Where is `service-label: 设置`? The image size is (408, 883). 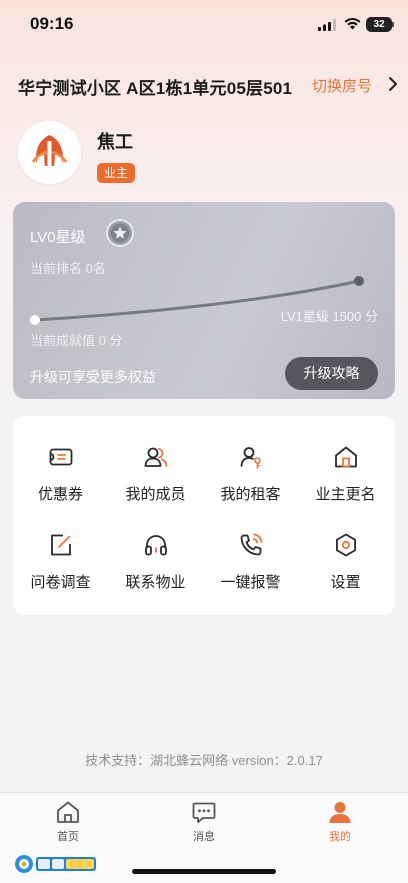
service-label: 设置 is located at coordinates (345, 582).